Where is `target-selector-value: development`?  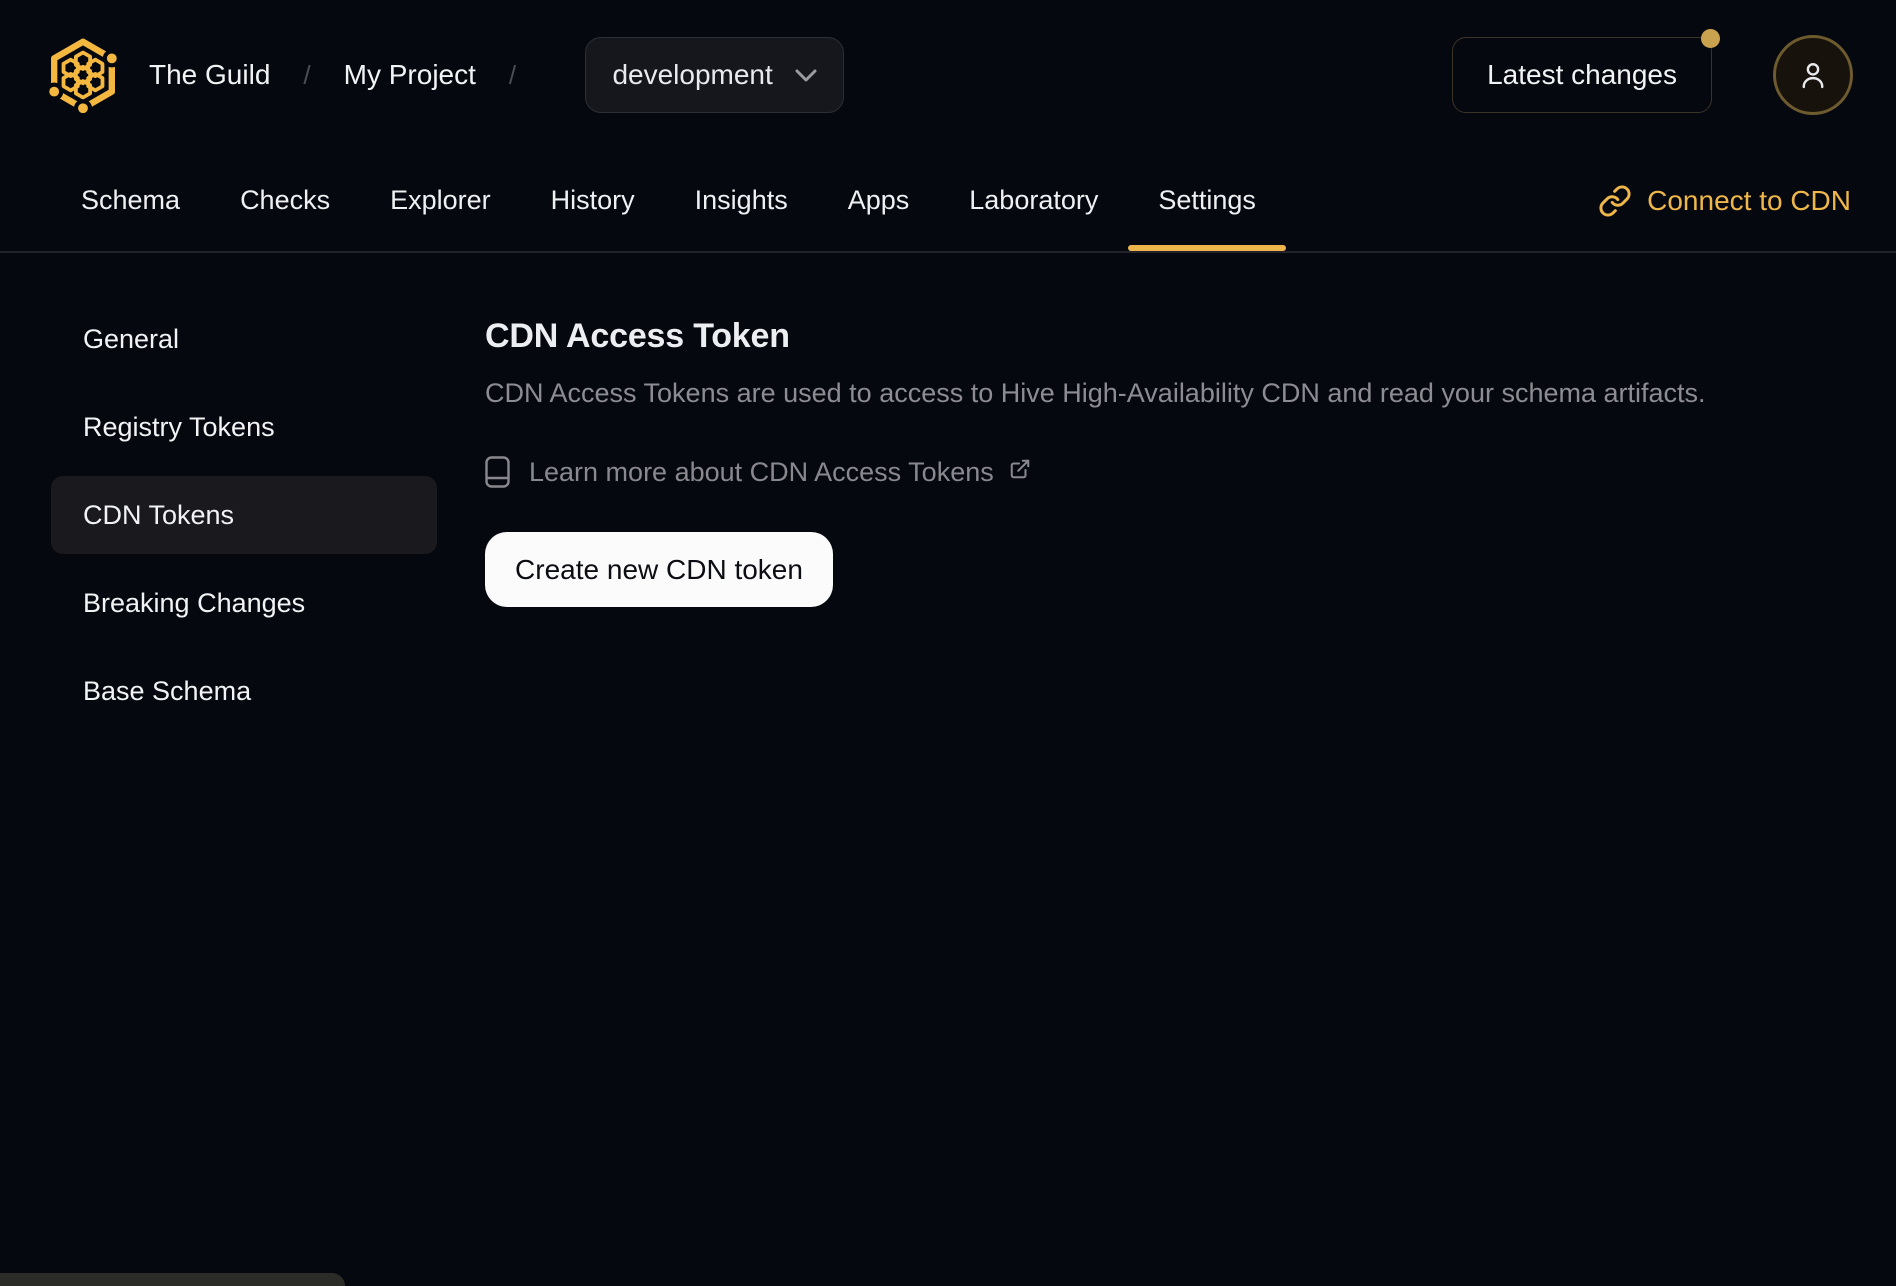
target-selector-value: development is located at coordinates (692, 74).